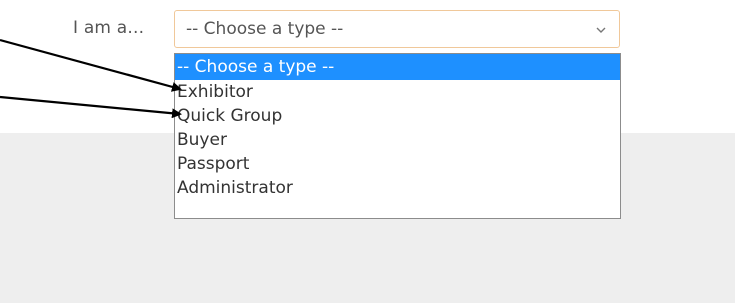  What do you see at coordinates (397, 164) in the screenshot?
I see `option-passport: Passport` at bounding box center [397, 164].